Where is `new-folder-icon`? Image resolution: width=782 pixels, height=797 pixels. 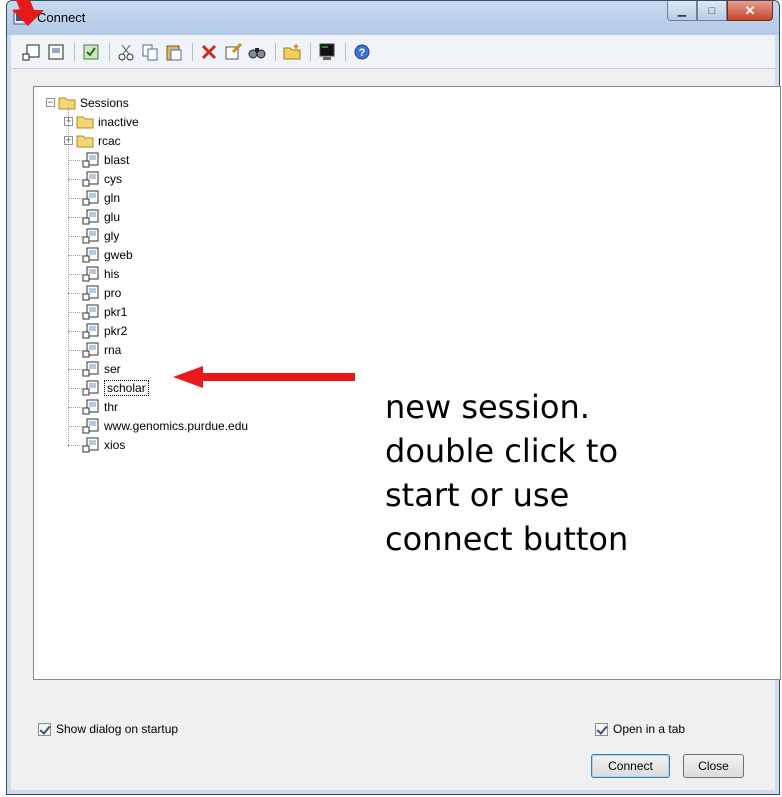 new-folder-icon is located at coordinates (292, 51).